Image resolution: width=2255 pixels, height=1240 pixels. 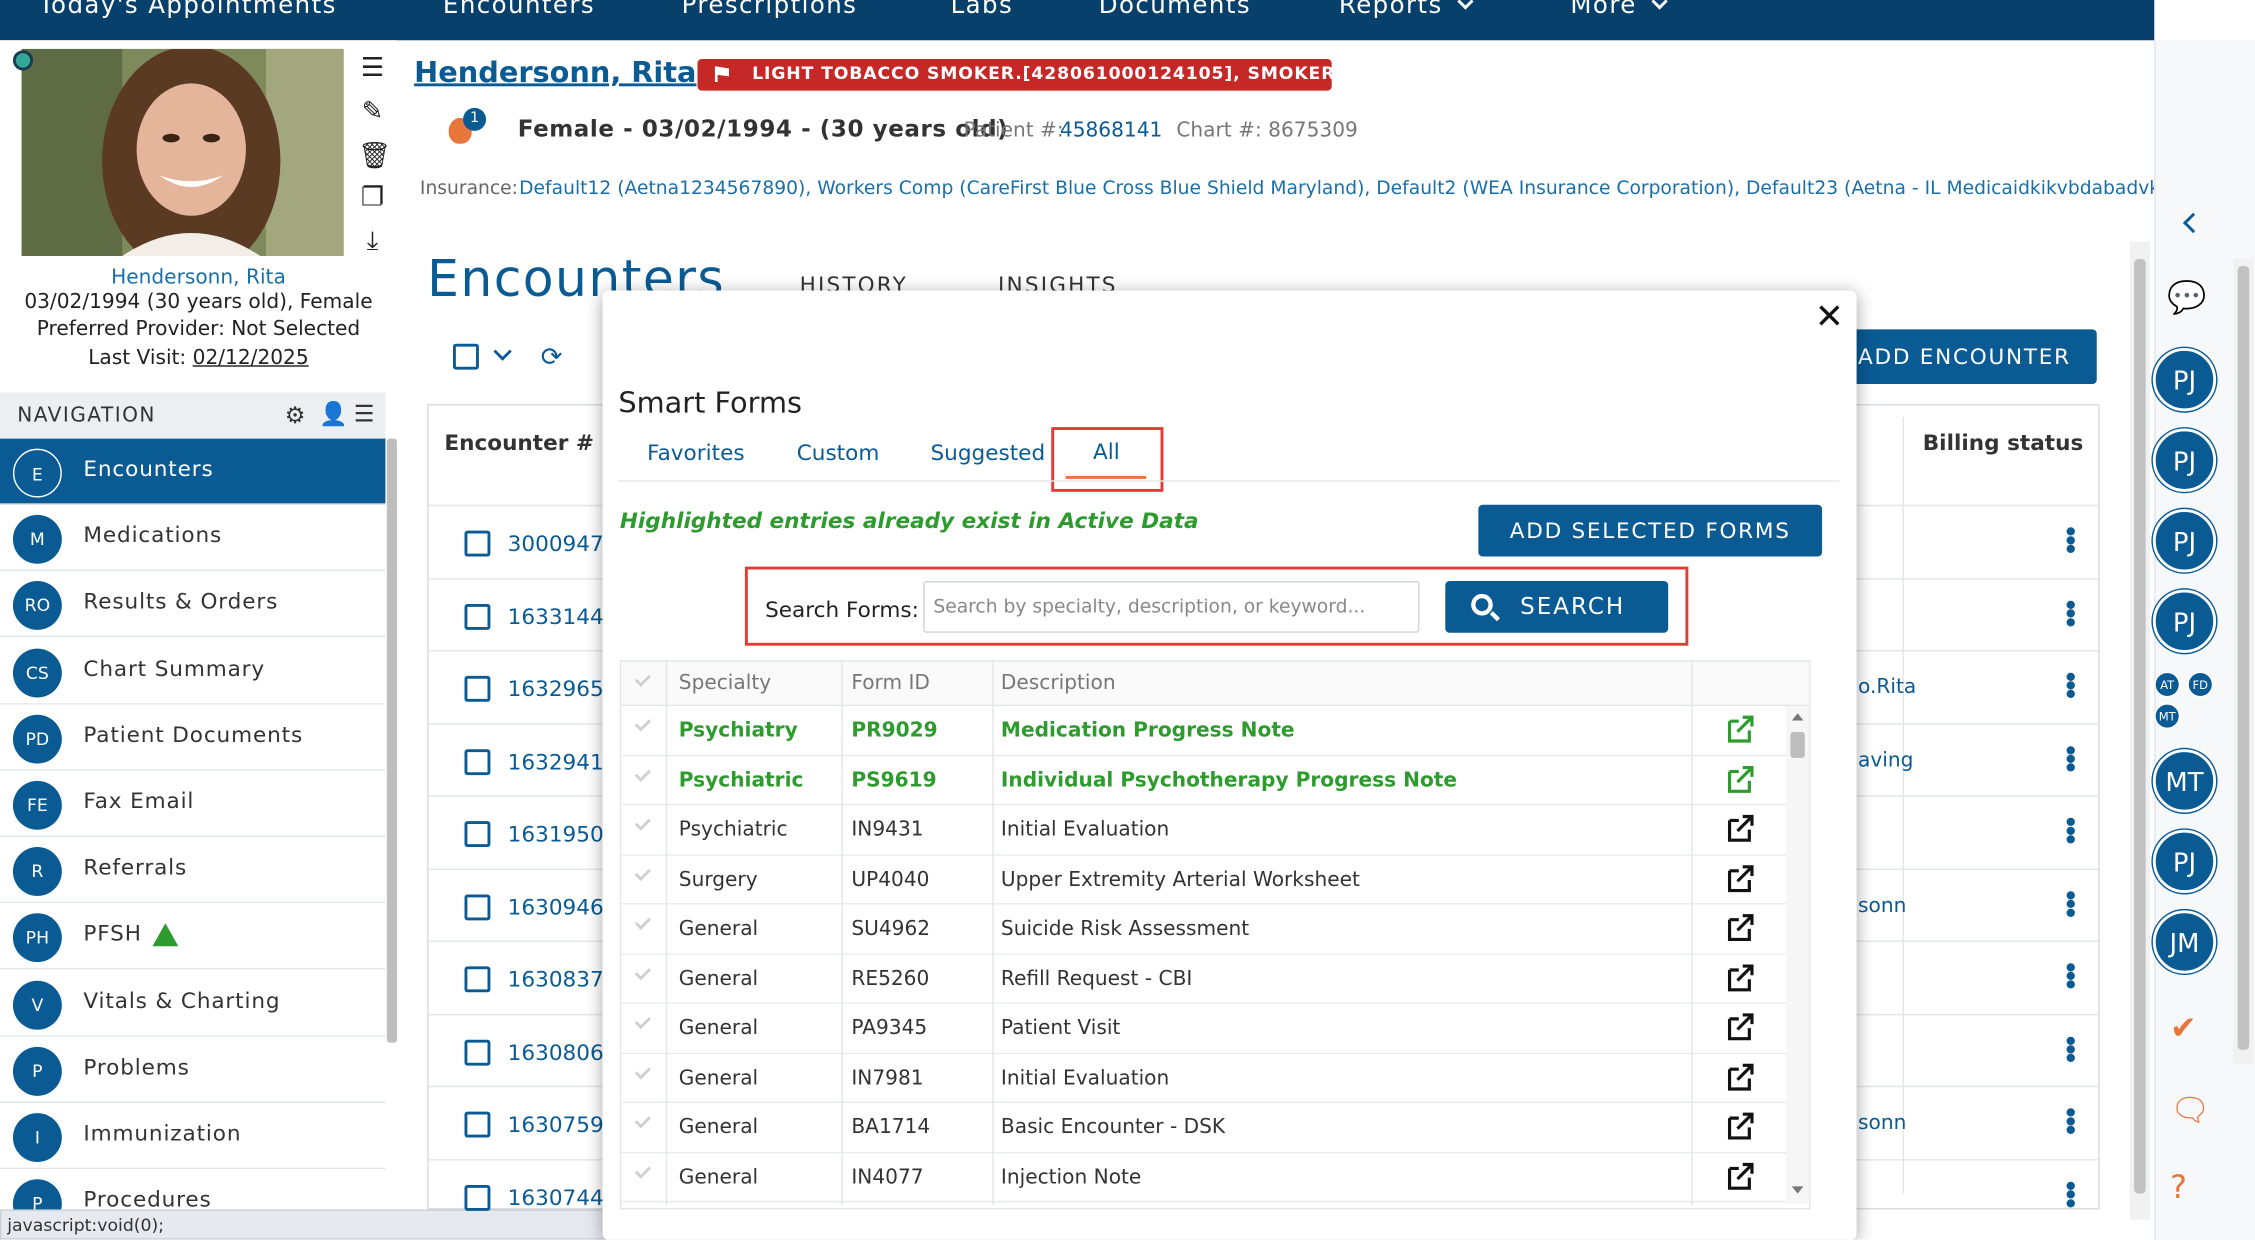 What do you see at coordinates (2167, 716) in the screenshot?
I see `mini-avatar: MT` at bounding box center [2167, 716].